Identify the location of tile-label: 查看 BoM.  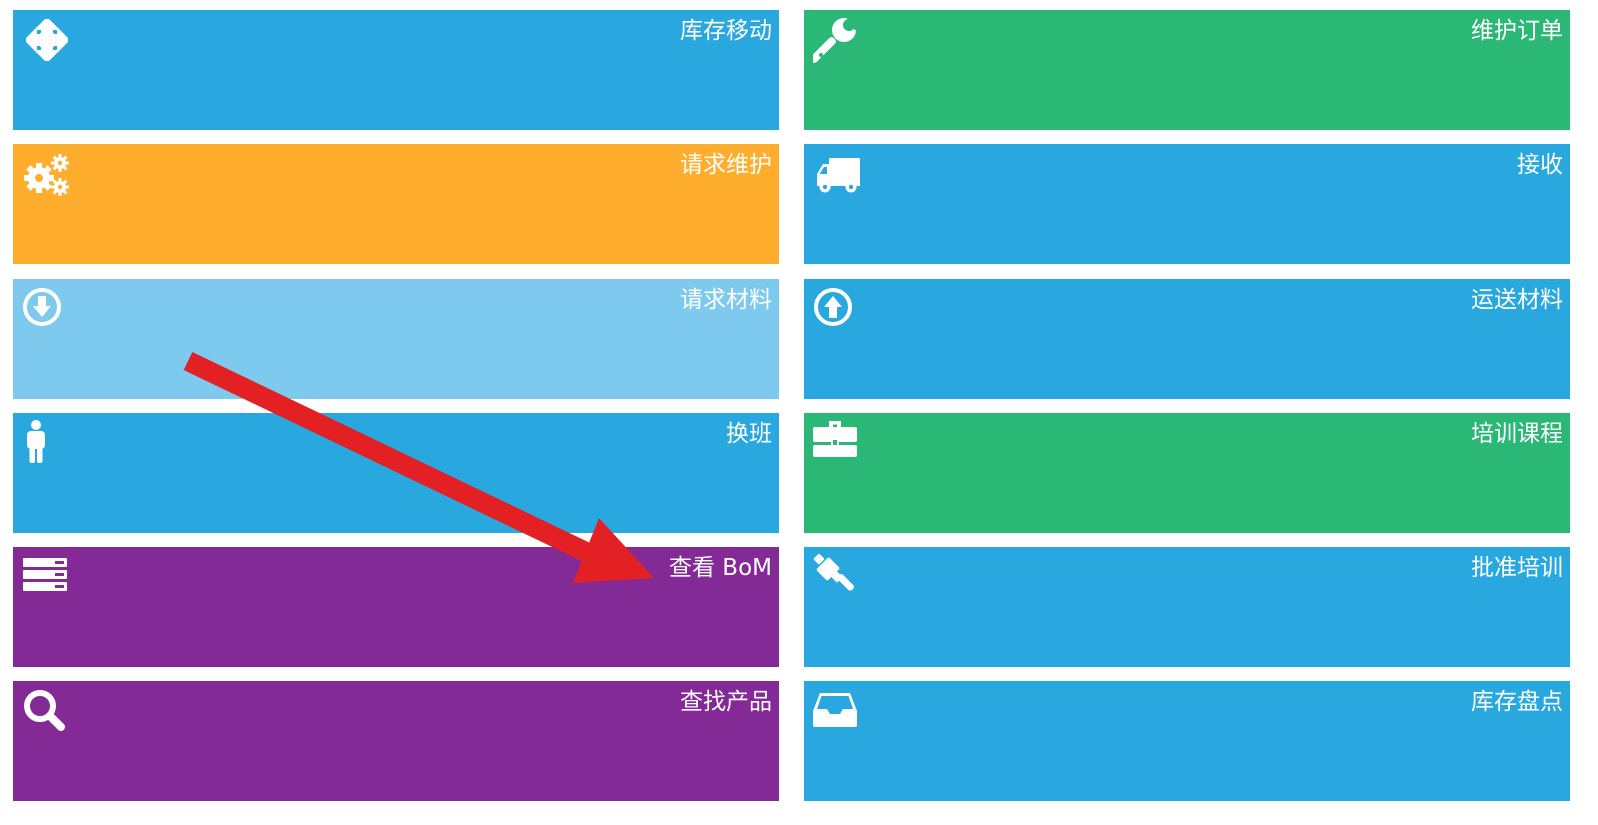
(720, 568).